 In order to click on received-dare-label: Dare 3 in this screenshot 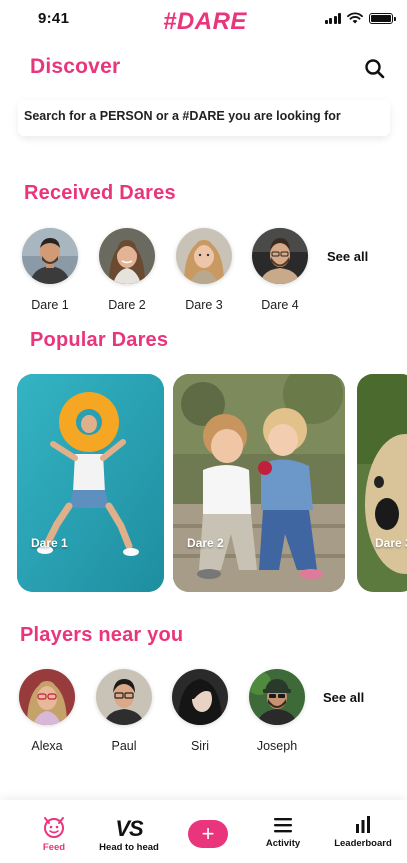, I will do `click(204, 305)`.